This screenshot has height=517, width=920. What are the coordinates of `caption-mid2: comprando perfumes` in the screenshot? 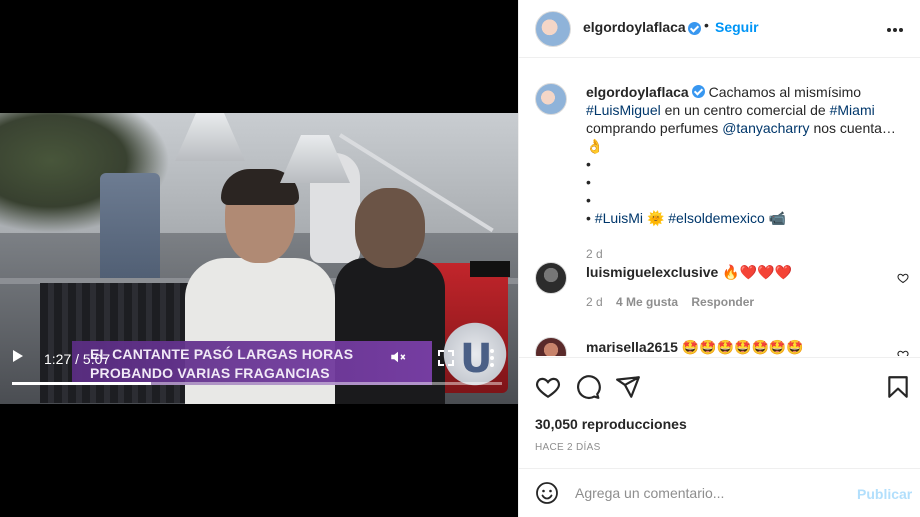 It's located at (652, 128).